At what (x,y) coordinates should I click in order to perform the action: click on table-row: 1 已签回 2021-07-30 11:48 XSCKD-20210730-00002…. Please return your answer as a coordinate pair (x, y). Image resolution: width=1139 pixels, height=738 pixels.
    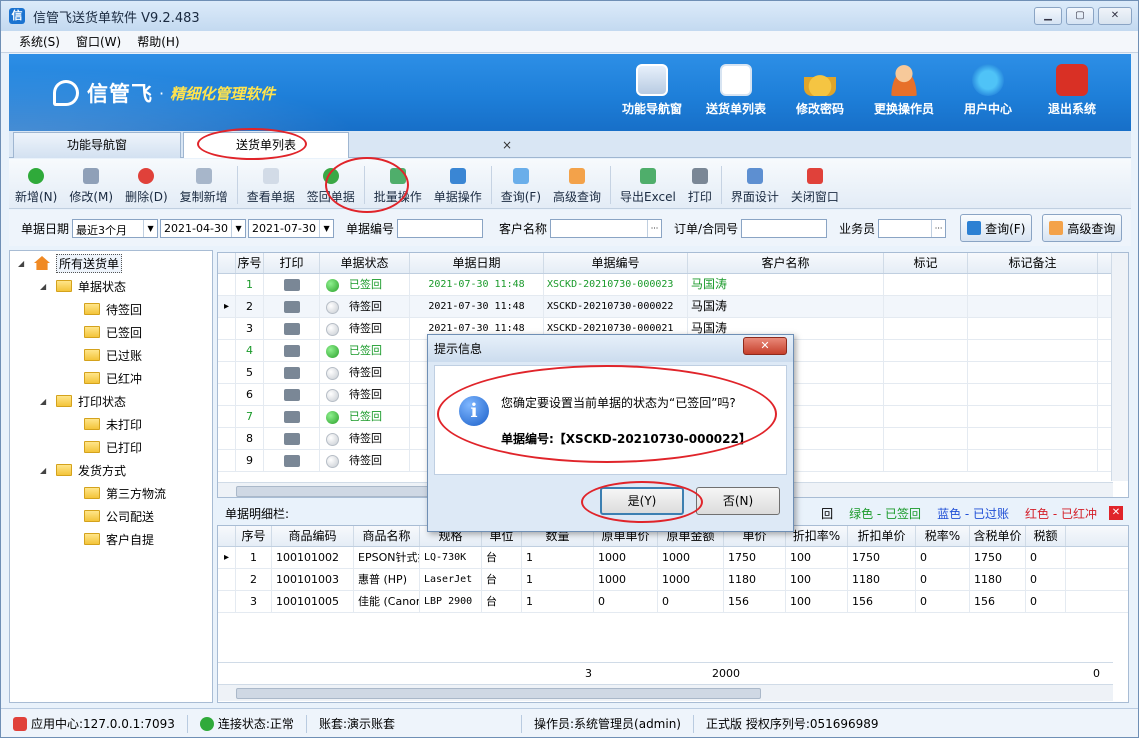
    Looking at the image, I should click on (673, 285).